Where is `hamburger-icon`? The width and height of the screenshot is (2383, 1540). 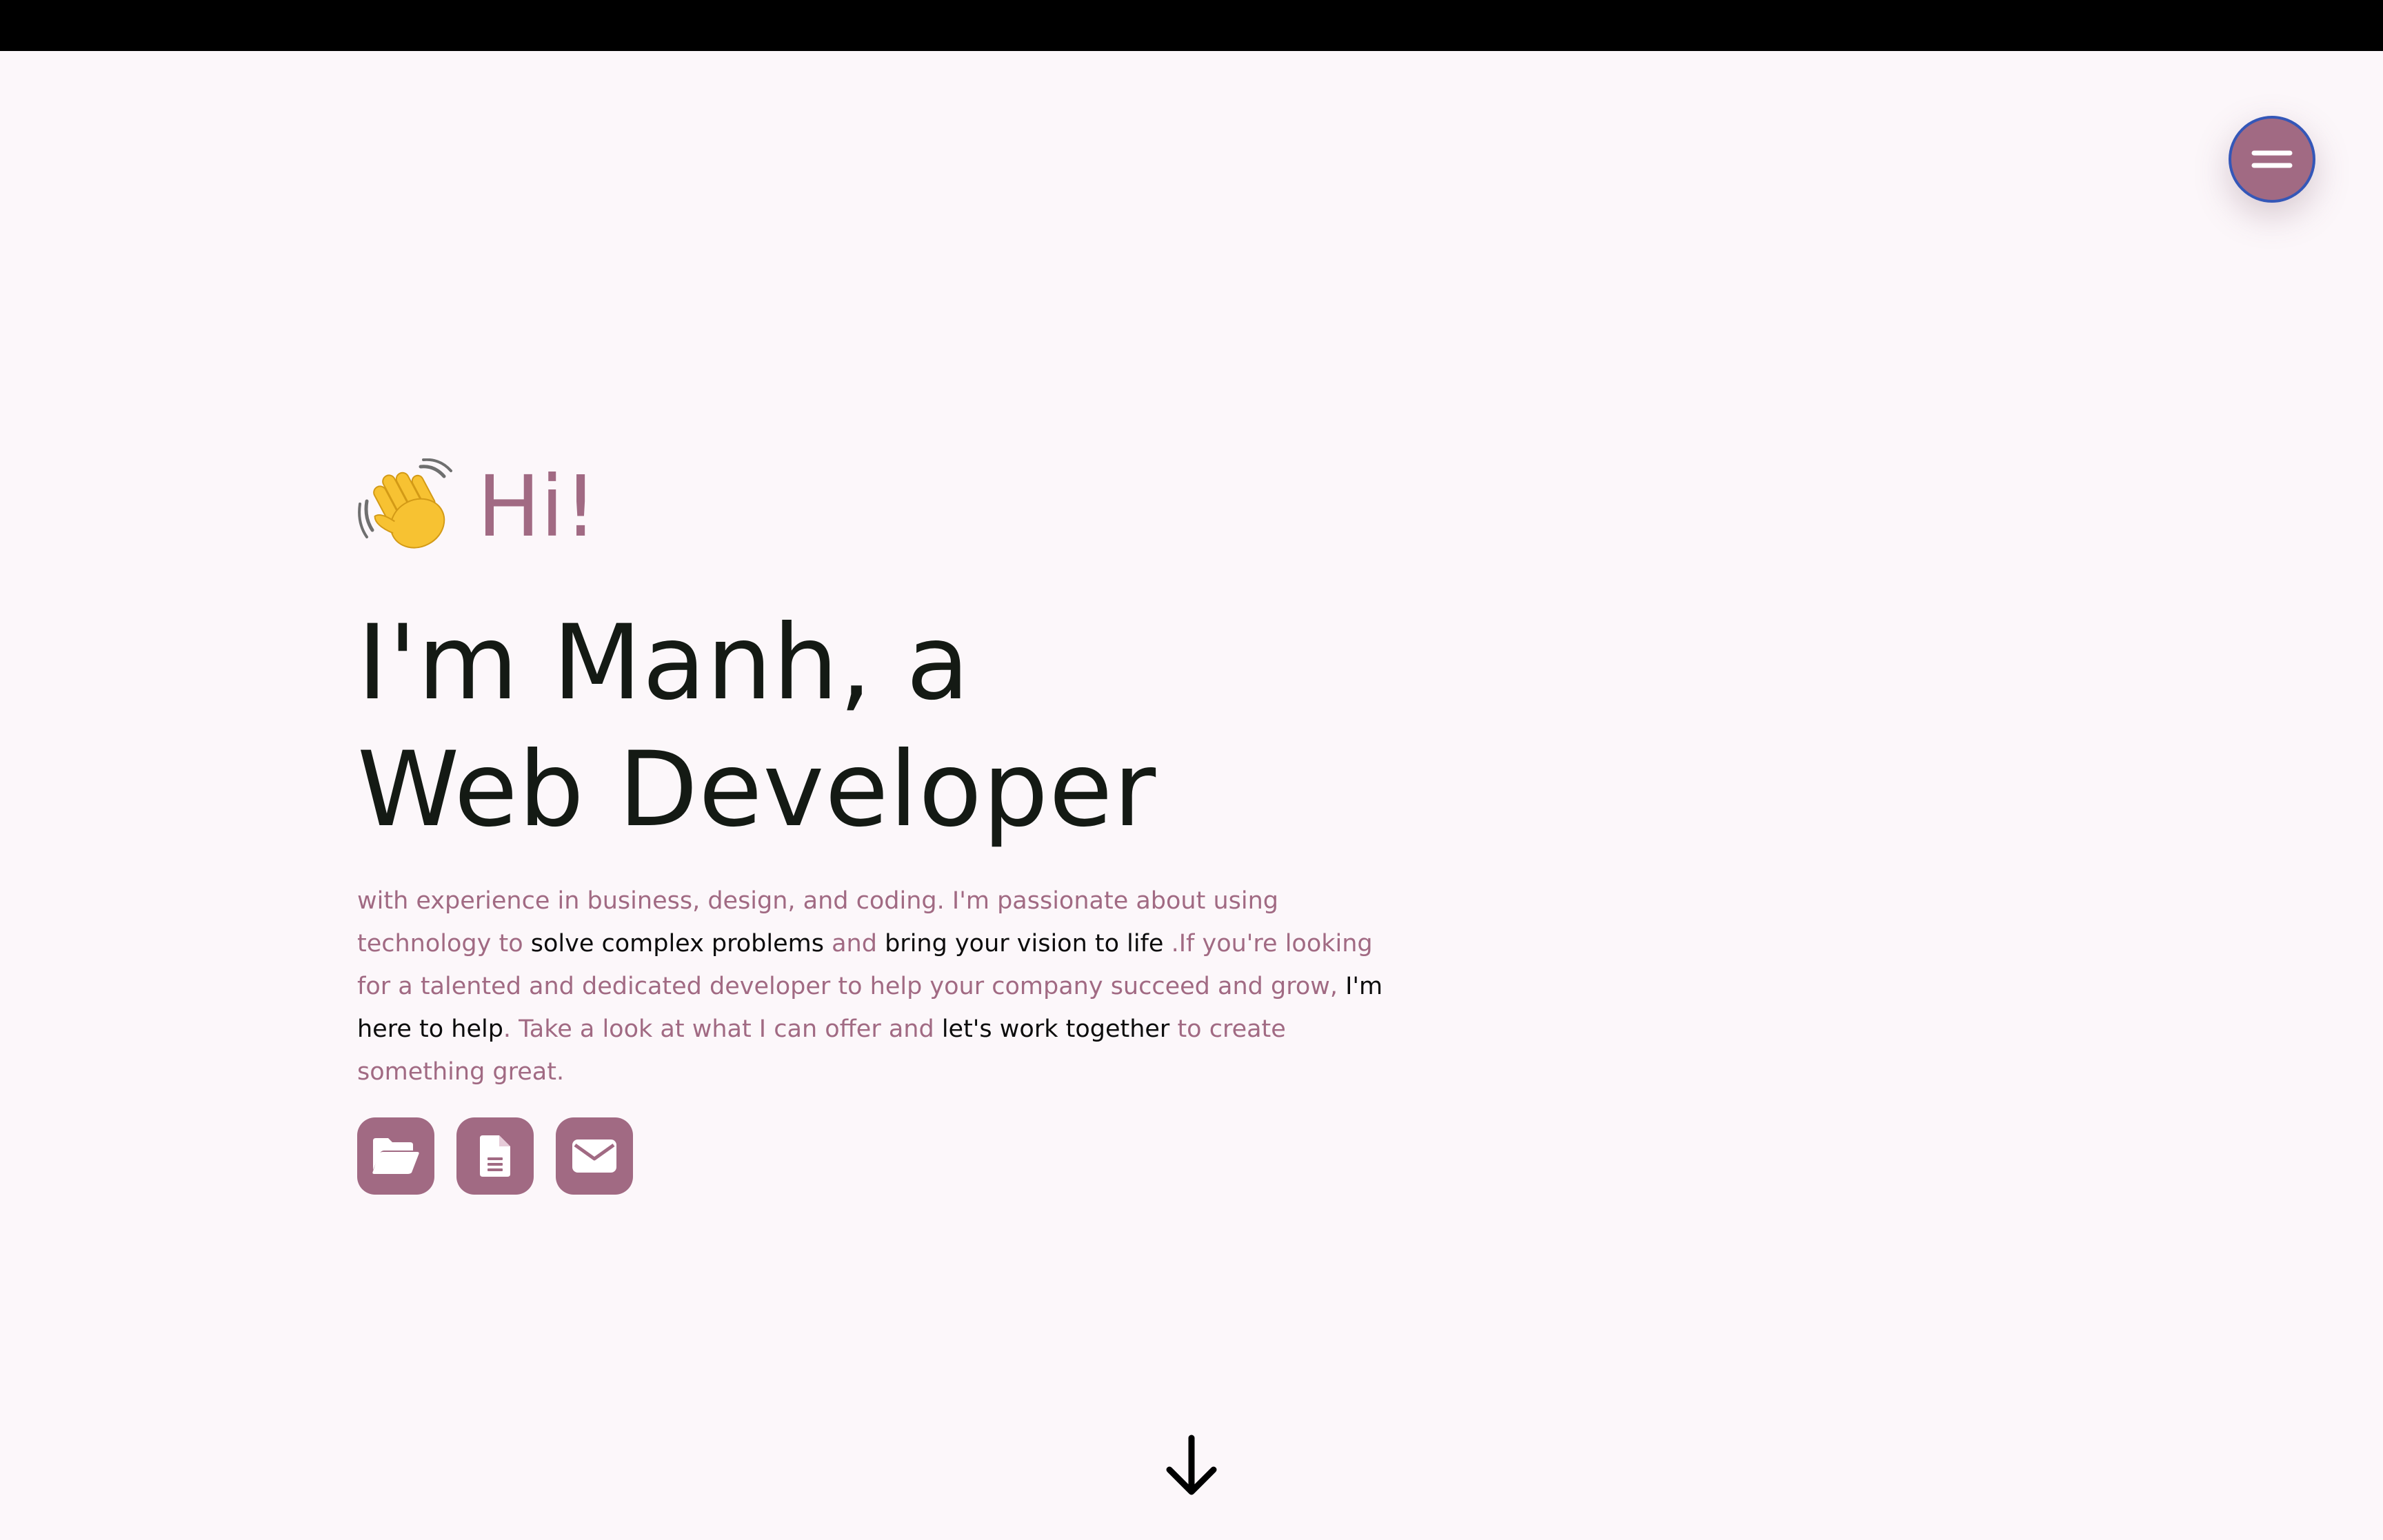 hamburger-icon is located at coordinates (2272, 159).